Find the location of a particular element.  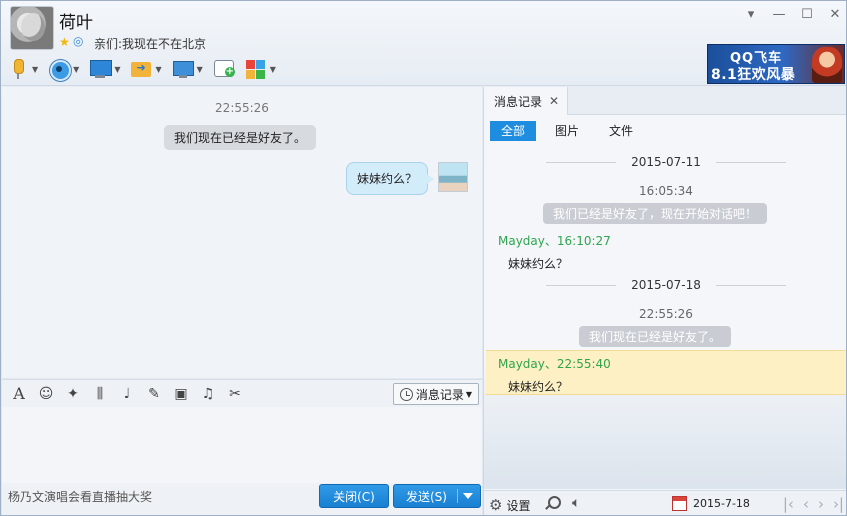

calendar-icon is located at coordinates (679, 503).